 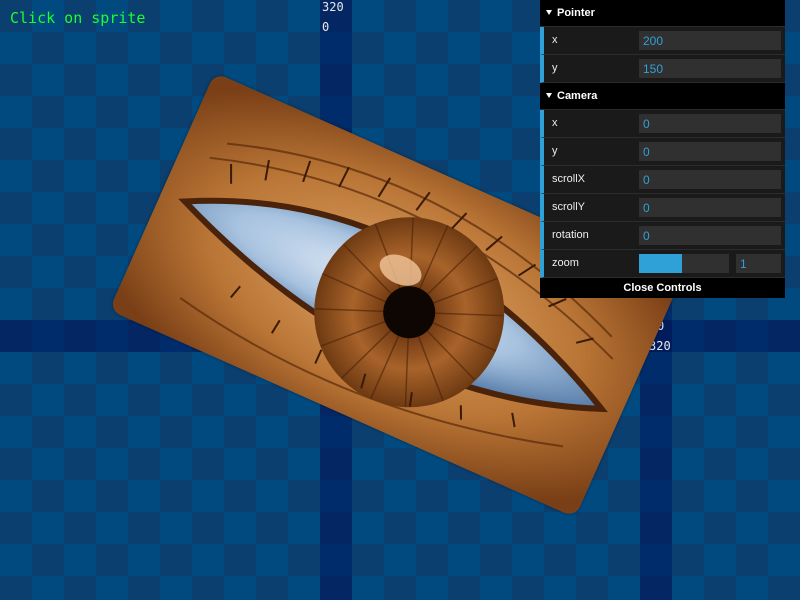 What do you see at coordinates (662, 96) in the screenshot?
I see `folder-camera: Camera` at bounding box center [662, 96].